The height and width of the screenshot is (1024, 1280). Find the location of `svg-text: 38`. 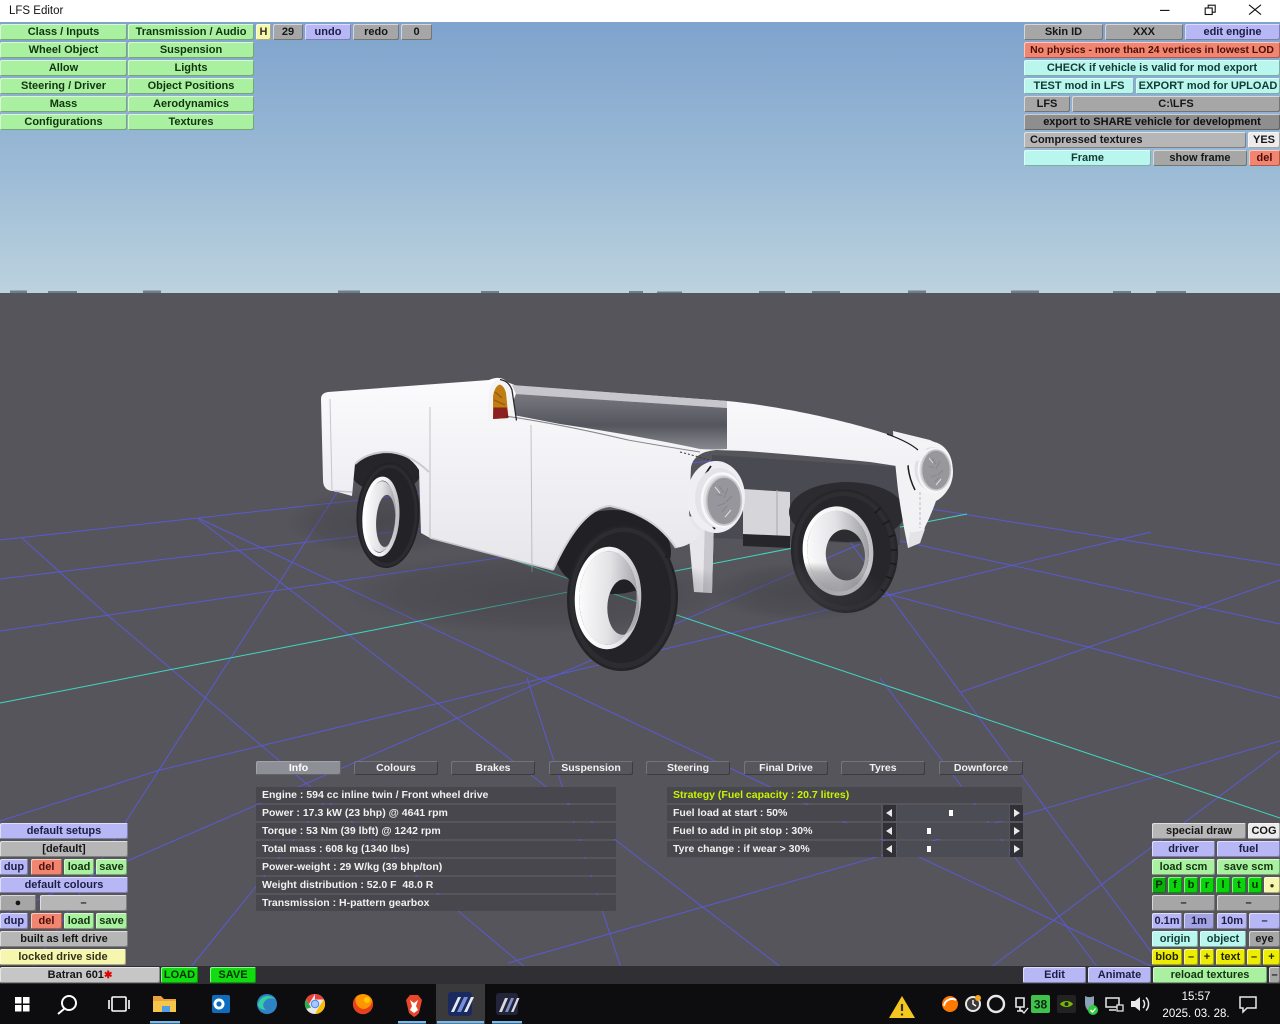

svg-text: 38 is located at coordinates (1041, 1005).